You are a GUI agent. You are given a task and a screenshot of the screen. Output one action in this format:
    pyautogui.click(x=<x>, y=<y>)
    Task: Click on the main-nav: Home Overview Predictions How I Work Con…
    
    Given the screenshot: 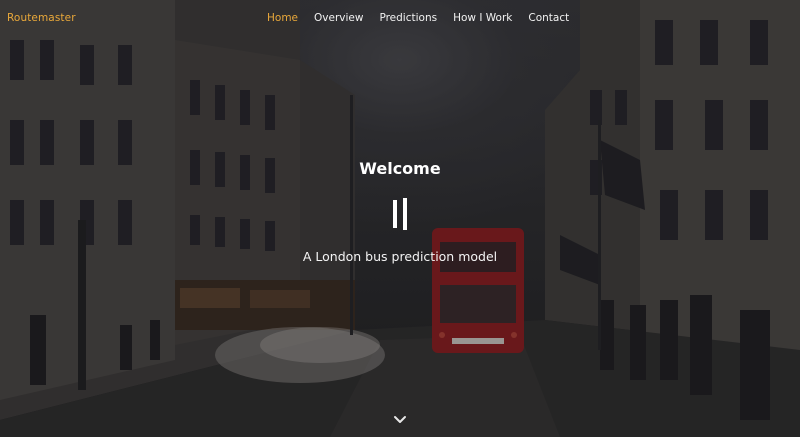 What is the action you would take?
    pyautogui.click(x=418, y=18)
    